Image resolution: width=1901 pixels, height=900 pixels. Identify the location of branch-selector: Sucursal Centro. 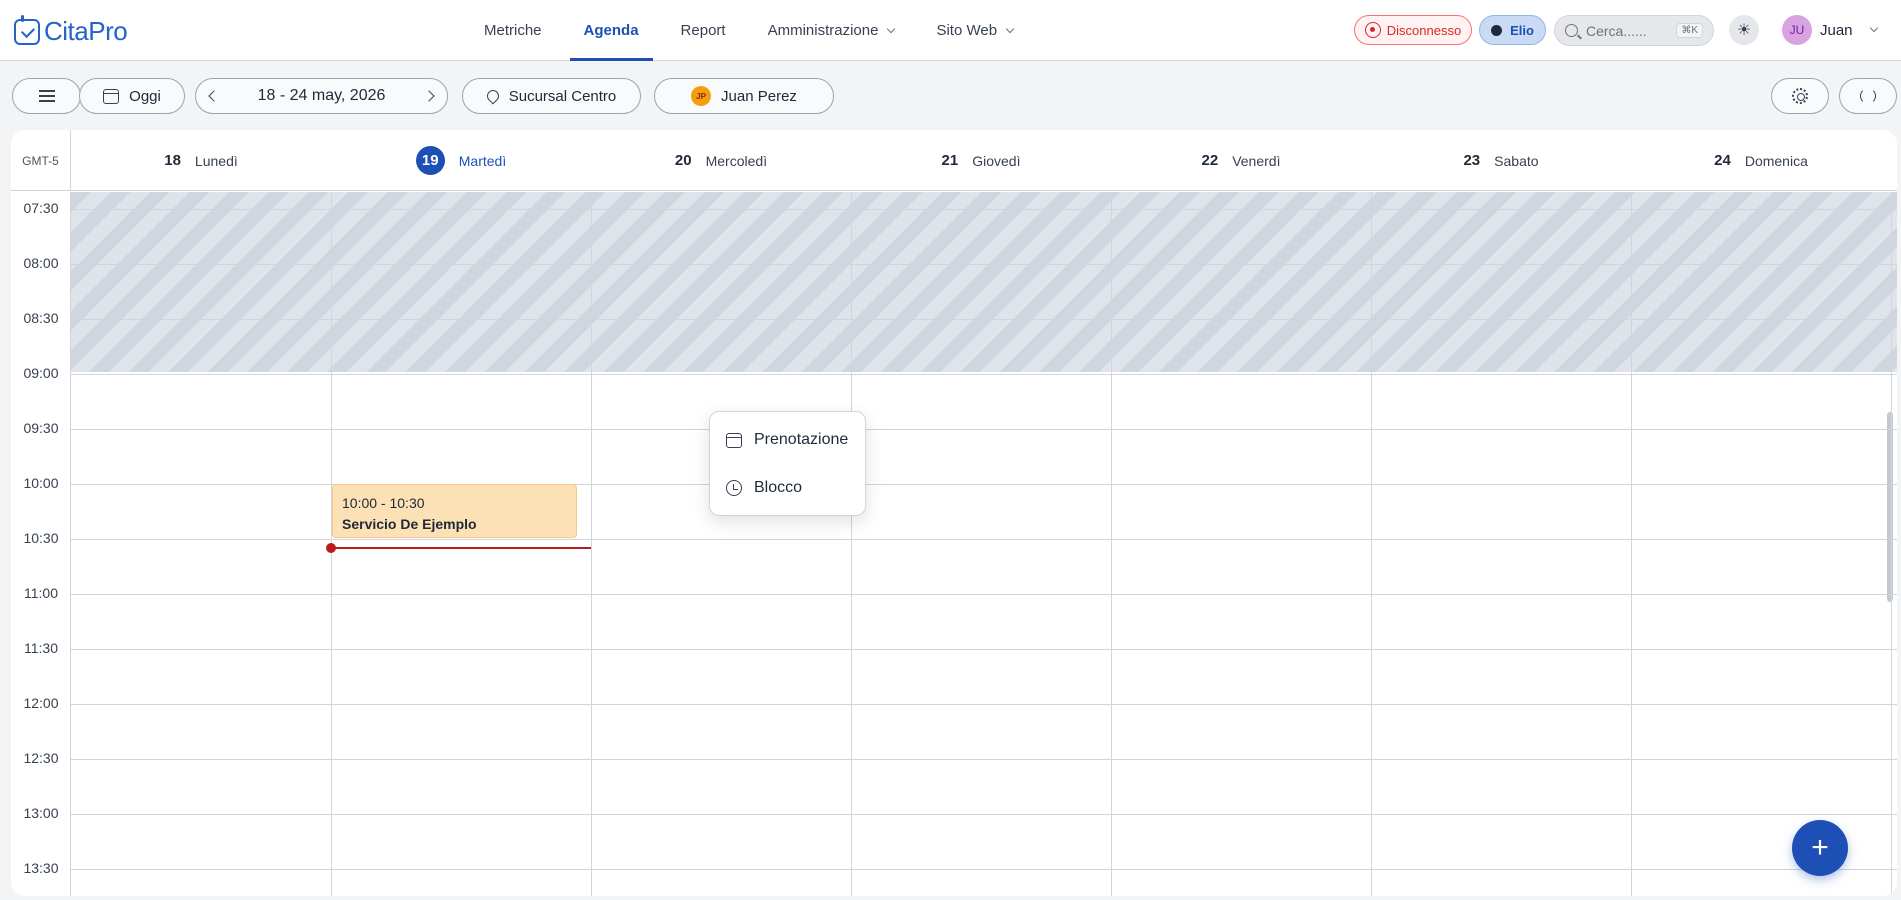
(551, 96).